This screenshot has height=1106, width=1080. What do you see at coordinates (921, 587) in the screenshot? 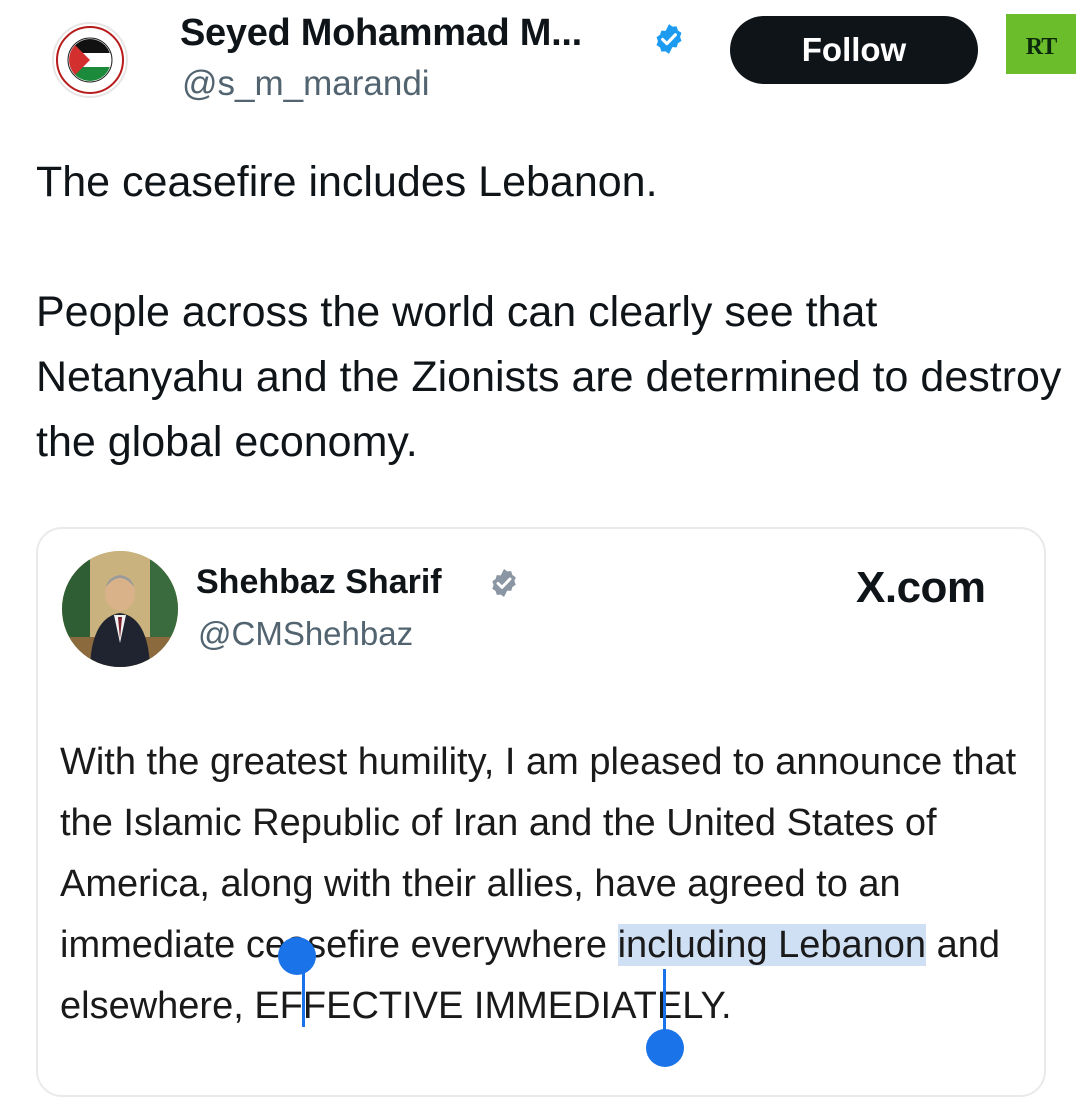
I see `x-com-source-label: X.com` at bounding box center [921, 587].